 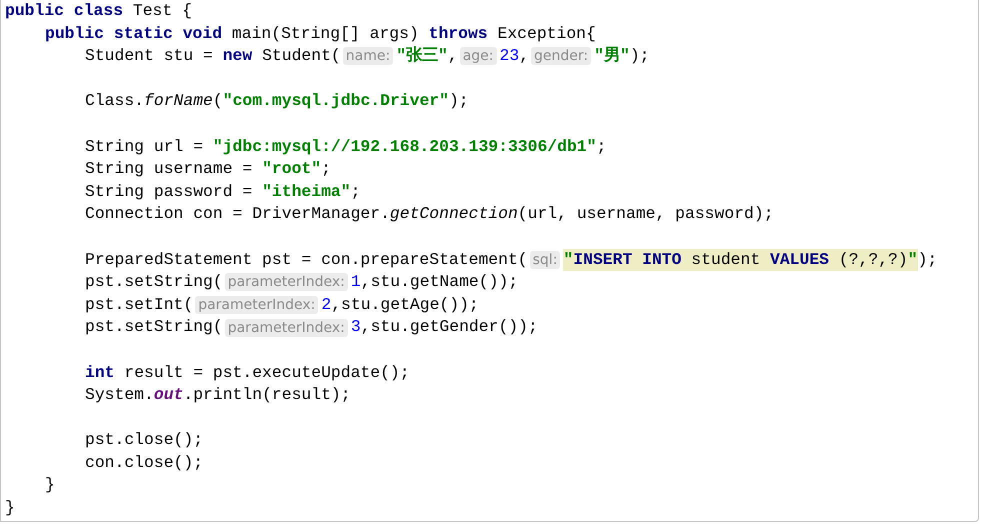 What do you see at coordinates (267, 395) in the screenshot?
I see `code-text: .println(result);` at bounding box center [267, 395].